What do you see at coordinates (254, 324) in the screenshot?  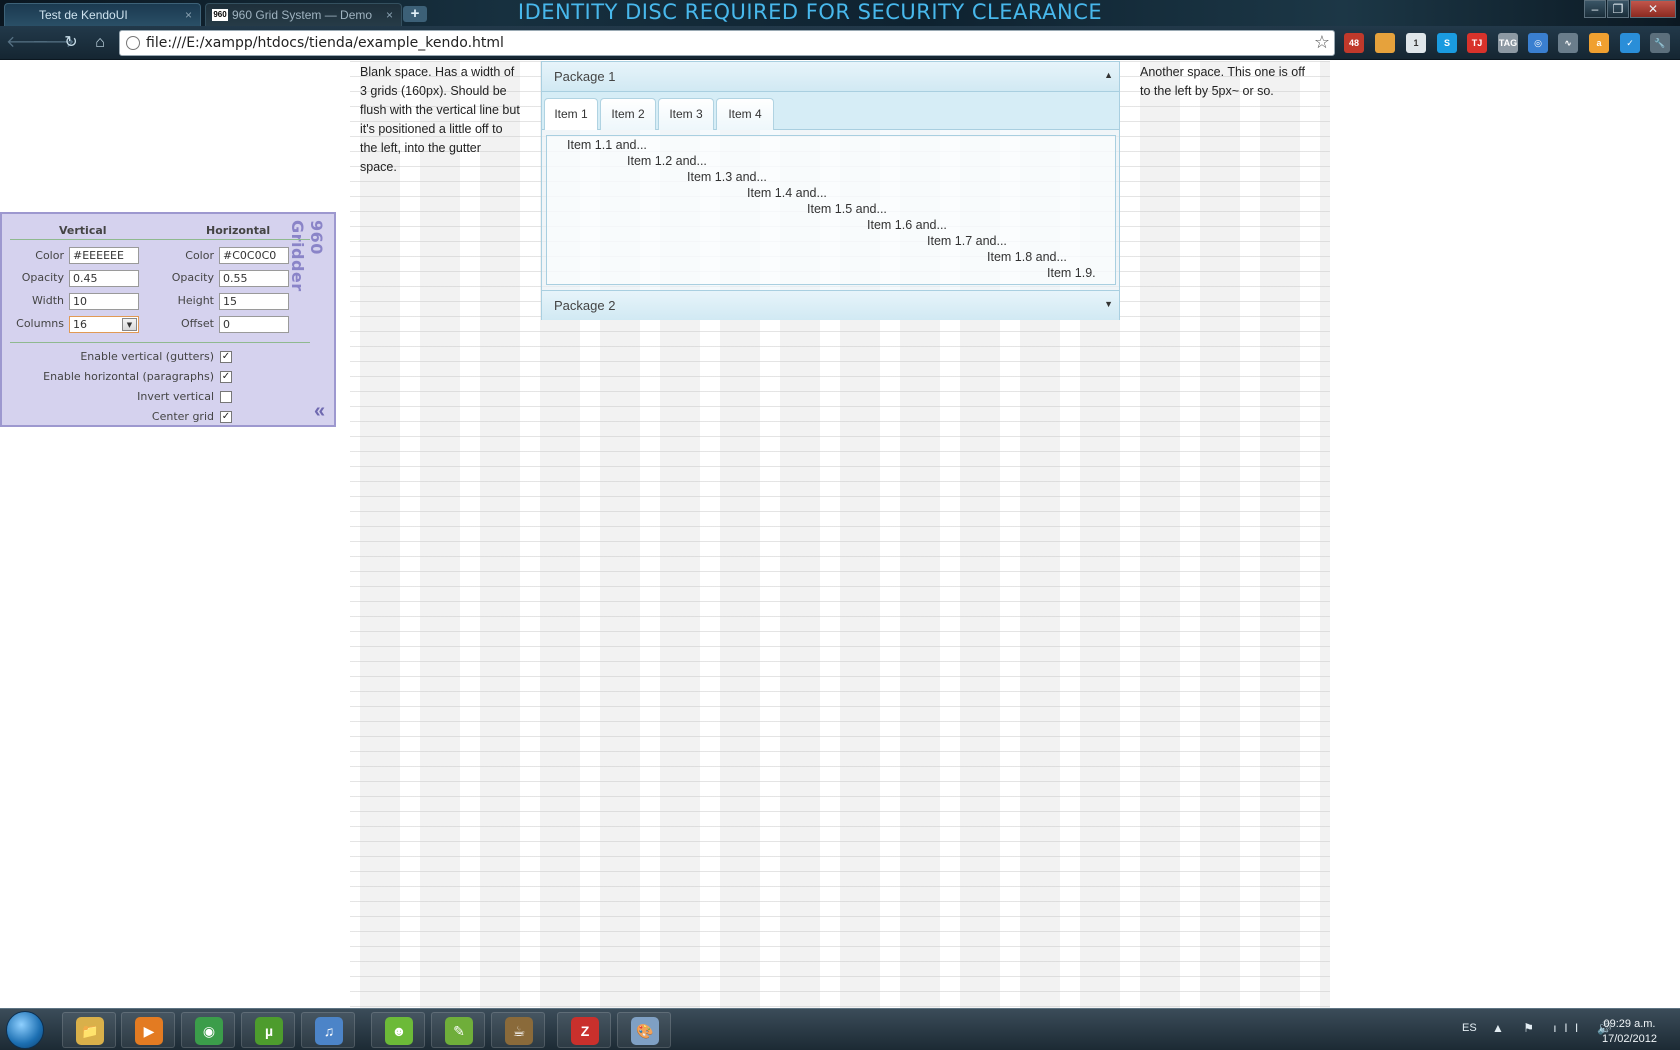 I see `h-offset-input: 0` at bounding box center [254, 324].